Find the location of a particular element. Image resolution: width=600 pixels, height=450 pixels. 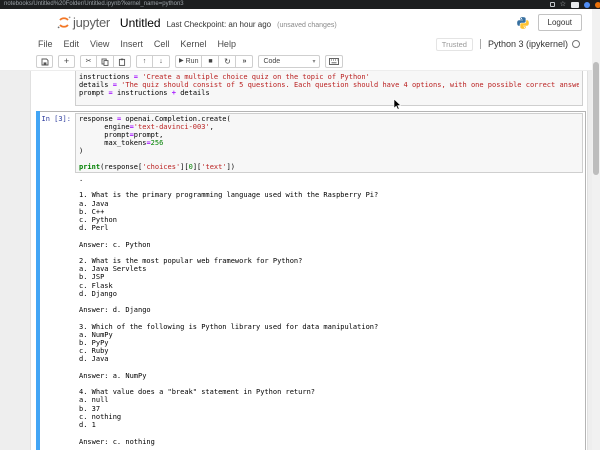

menu-item-cell: Cell is located at coordinates (162, 44).